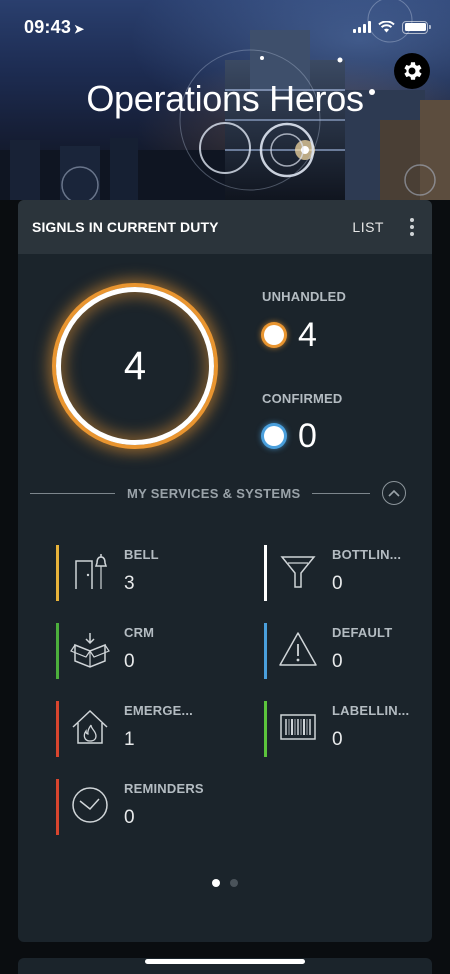 The width and height of the screenshot is (450, 974). Describe the element at coordinates (79, 28) in the screenshot. I see `location-arrow-icon: ➤` at that location.